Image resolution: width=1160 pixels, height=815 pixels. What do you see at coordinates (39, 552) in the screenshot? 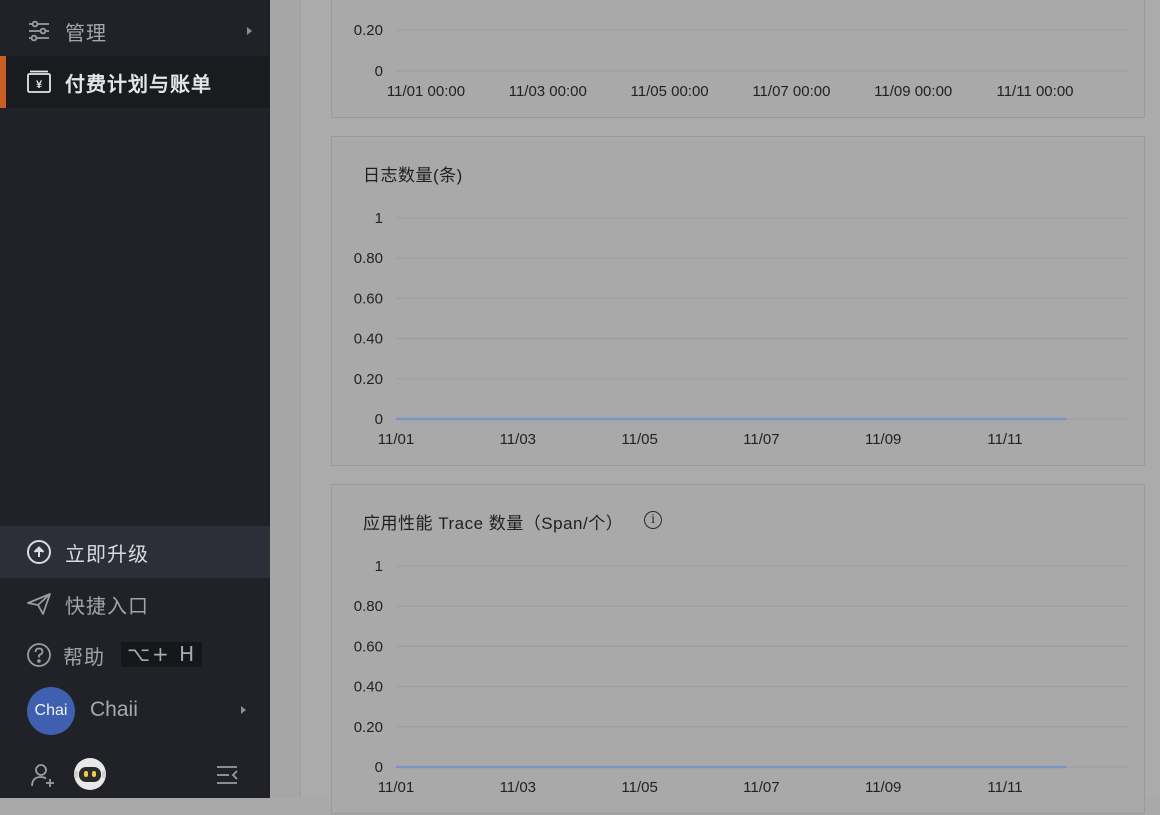
I see `upload-circle-icon` at bounding box center [39, 552].